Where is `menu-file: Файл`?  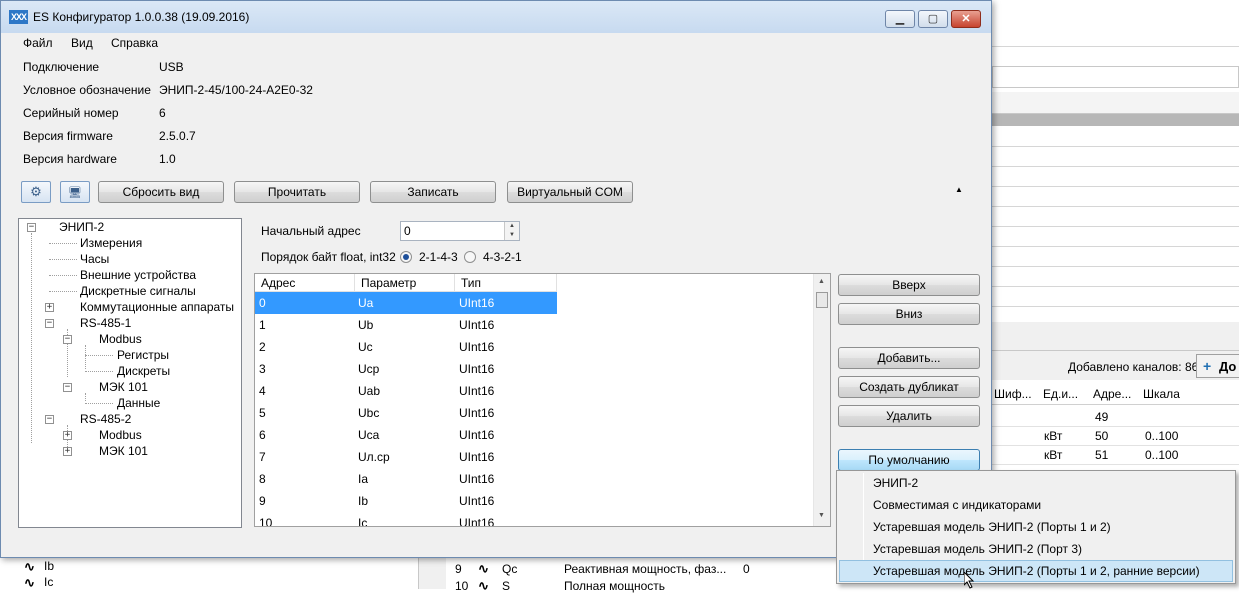 menu-file: Файл is located at coordinates (38, 43).